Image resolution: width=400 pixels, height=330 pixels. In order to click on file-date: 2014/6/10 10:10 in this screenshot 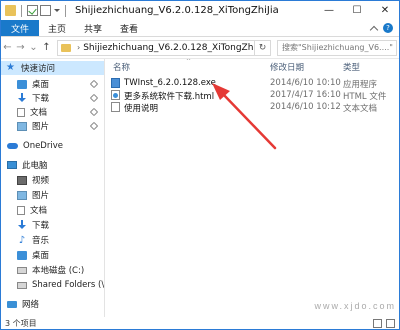, I will do `click(305, 83)`.